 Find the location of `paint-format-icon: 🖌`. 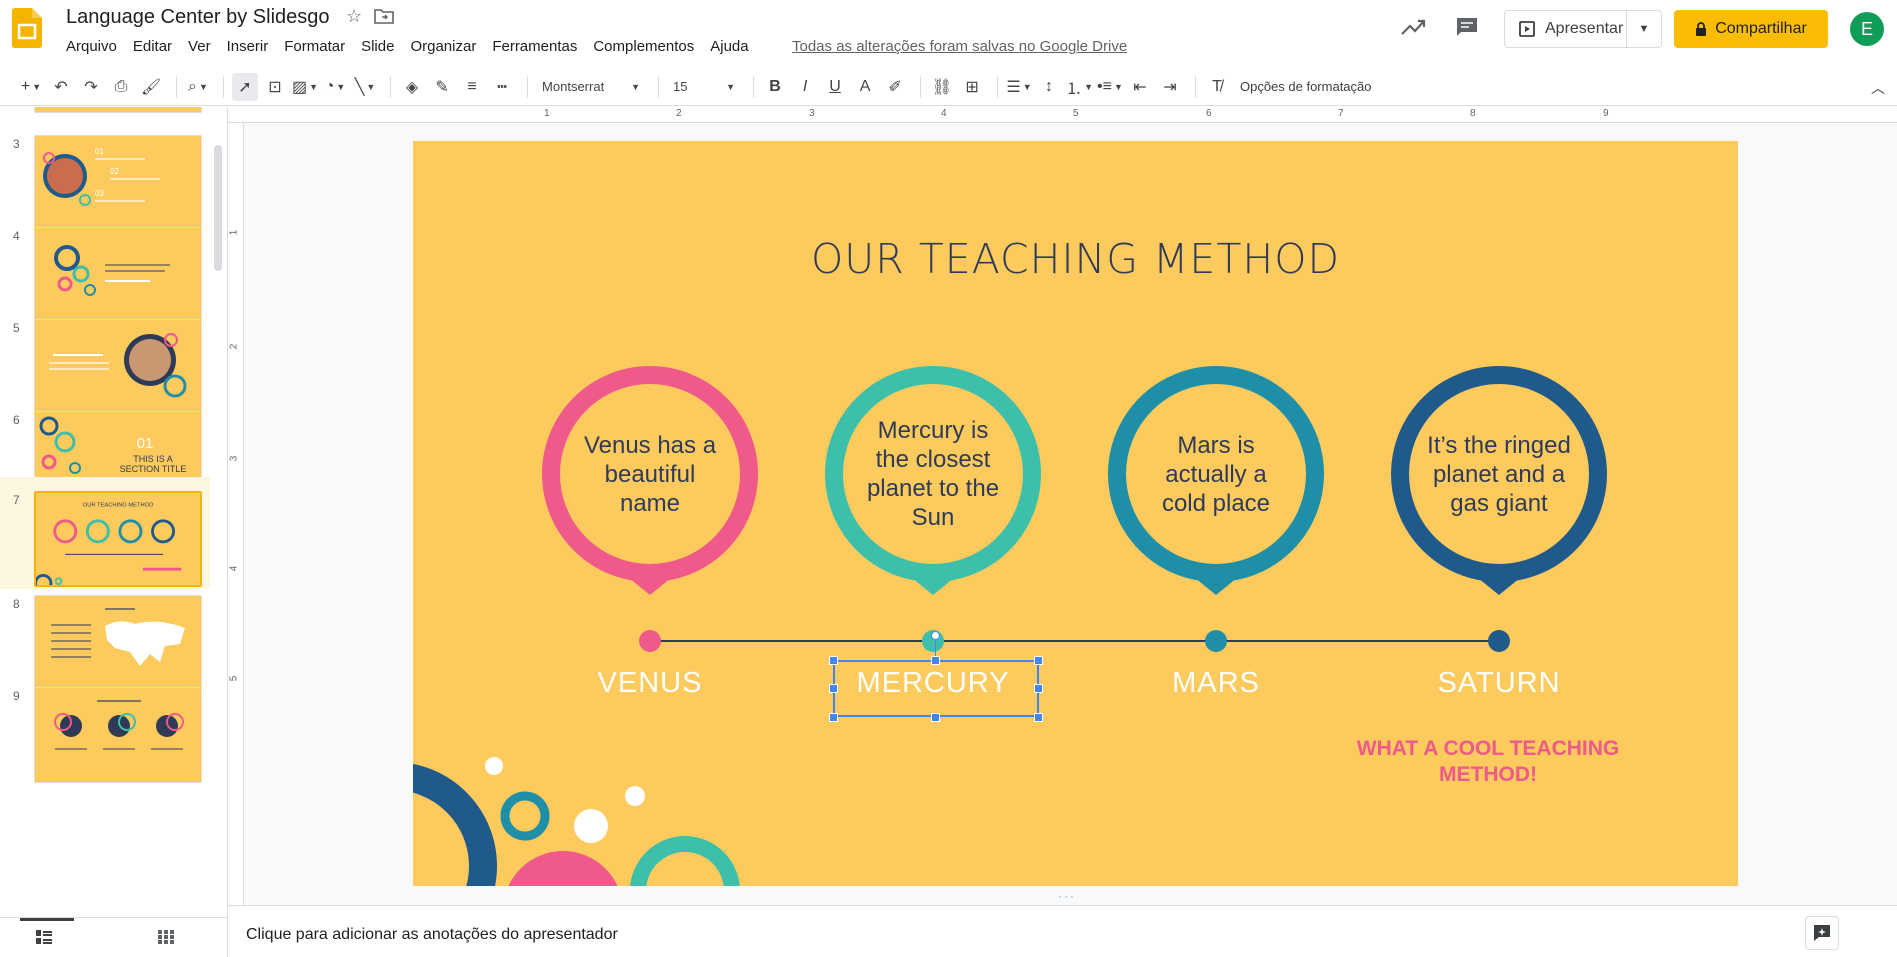

paint-format-icon: 🖌 is located at coordinates (151, 87).